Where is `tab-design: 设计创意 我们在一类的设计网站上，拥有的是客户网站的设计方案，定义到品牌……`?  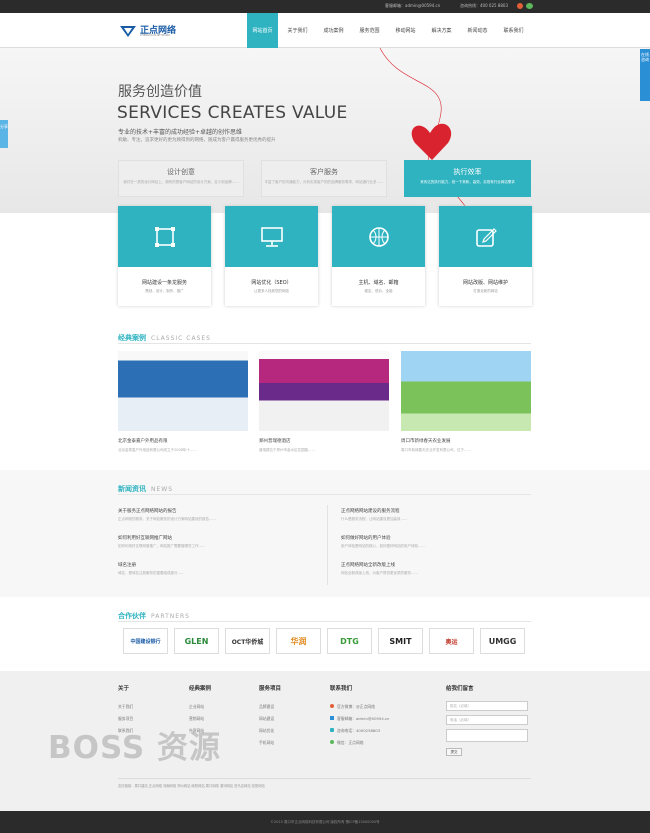
tab-design: 设计创意 我们在一类的设计网站上，拥有的是客户网站的设计方案，定义到品牌…… is located at coordinates (181, 178).